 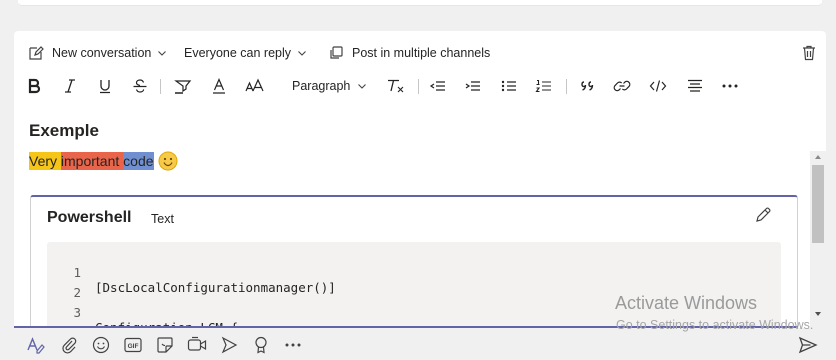 I want to click on code-line: 1 [DscLocalConfigurationmanager()], so click(x=191, y=272).